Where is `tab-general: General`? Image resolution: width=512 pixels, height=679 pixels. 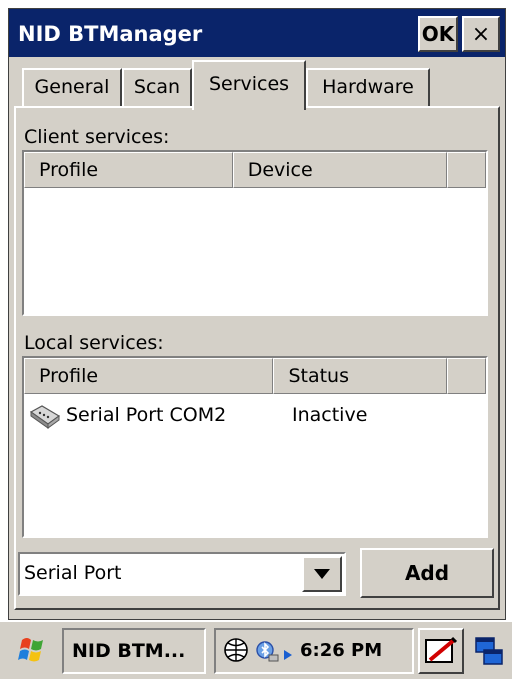
tab-general: General is located at coordinates (72, 88).